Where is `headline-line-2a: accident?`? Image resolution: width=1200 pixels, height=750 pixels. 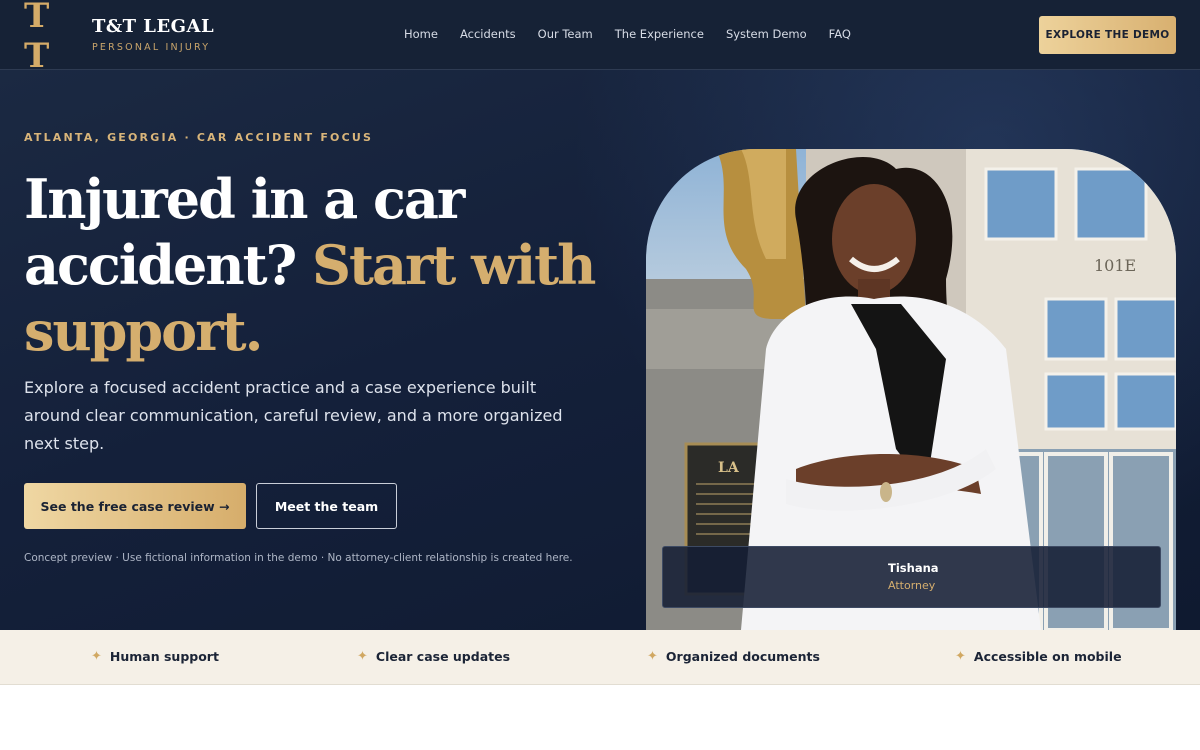
headline-line-2a: accident? is located at coordinates (160, 265).